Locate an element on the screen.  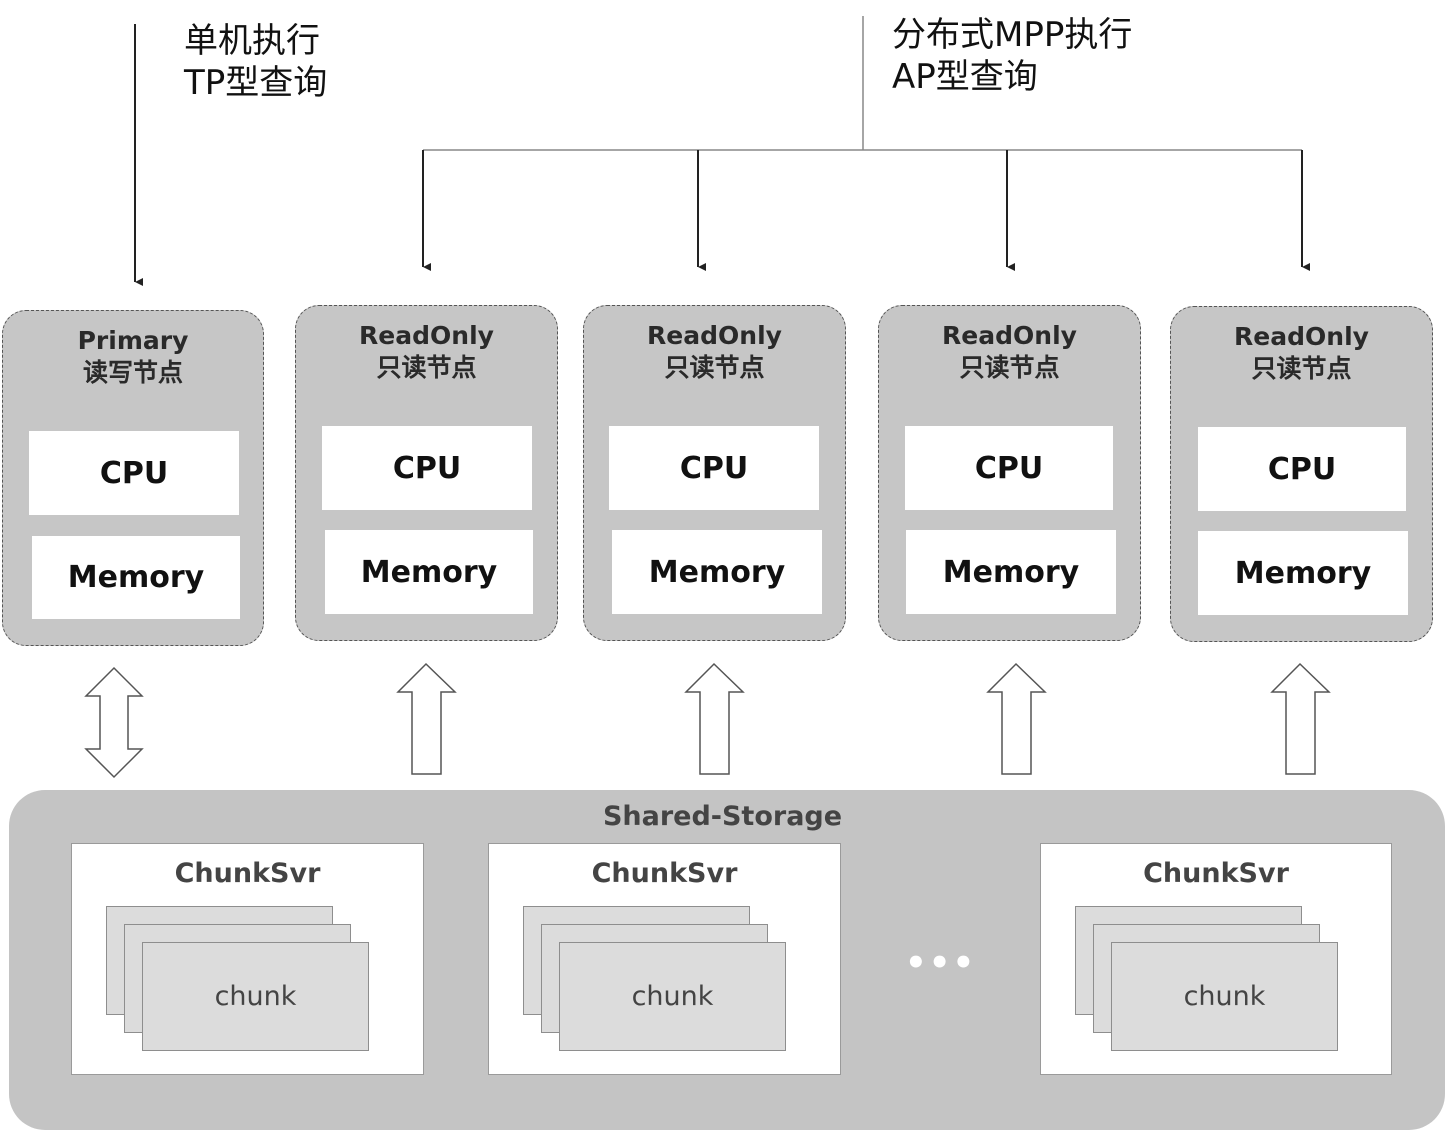
shared-storage-title: Shared-Storage is located at coordinates (722, 816).